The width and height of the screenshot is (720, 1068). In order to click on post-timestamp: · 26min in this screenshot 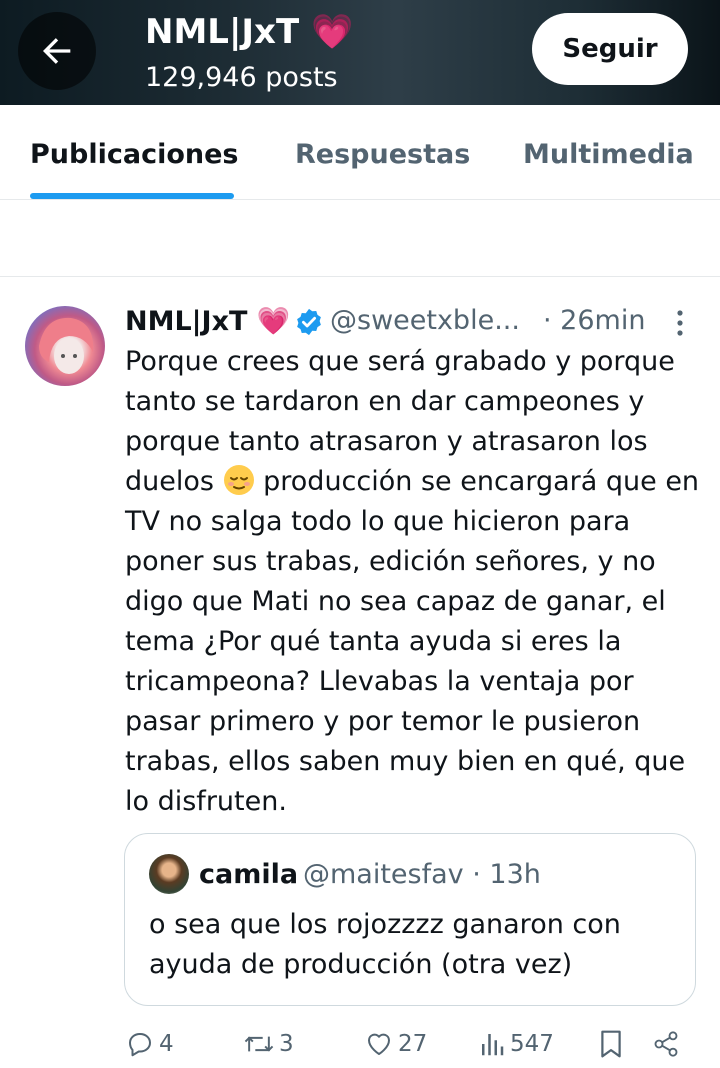, I will do `click(594, 320)`.